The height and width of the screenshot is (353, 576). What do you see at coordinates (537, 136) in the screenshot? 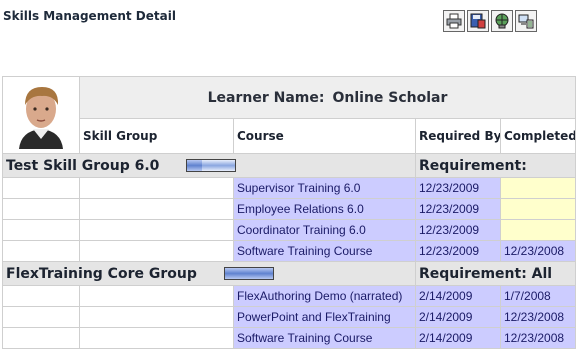
I see `column-header-completed: Completed` at bounding box center [537, 136].